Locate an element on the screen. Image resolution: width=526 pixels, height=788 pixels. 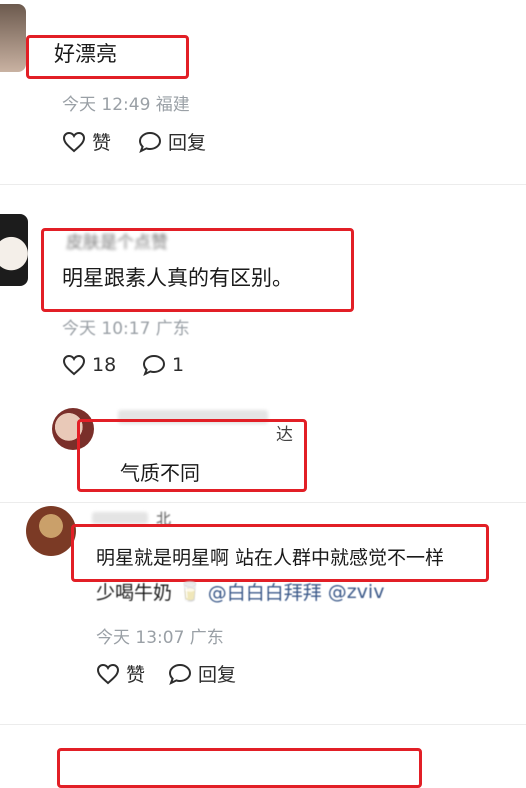
milk-emoji-icon: 🥛 is located at coordinates (190, 592).